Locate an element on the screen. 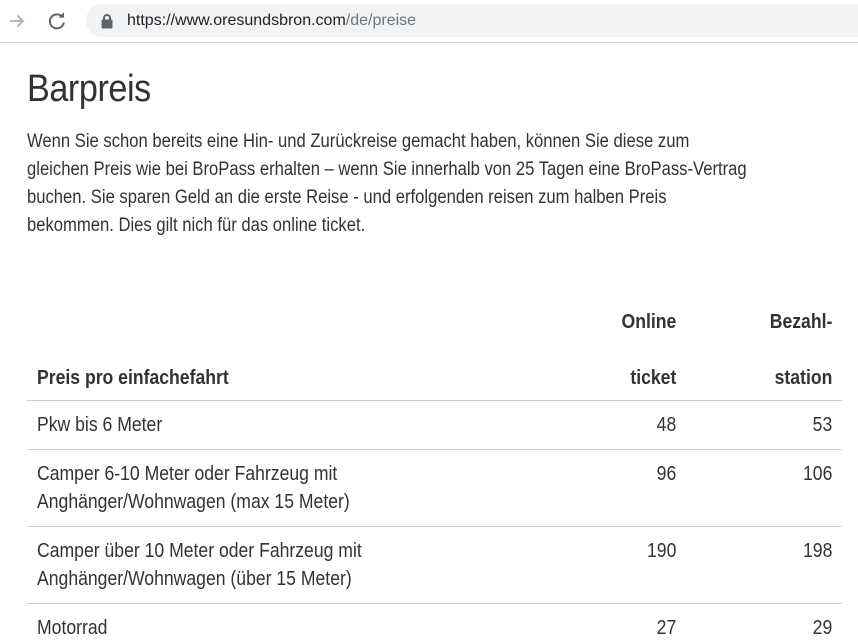  url-path: /de/preise is located at coordinates (381, 20).